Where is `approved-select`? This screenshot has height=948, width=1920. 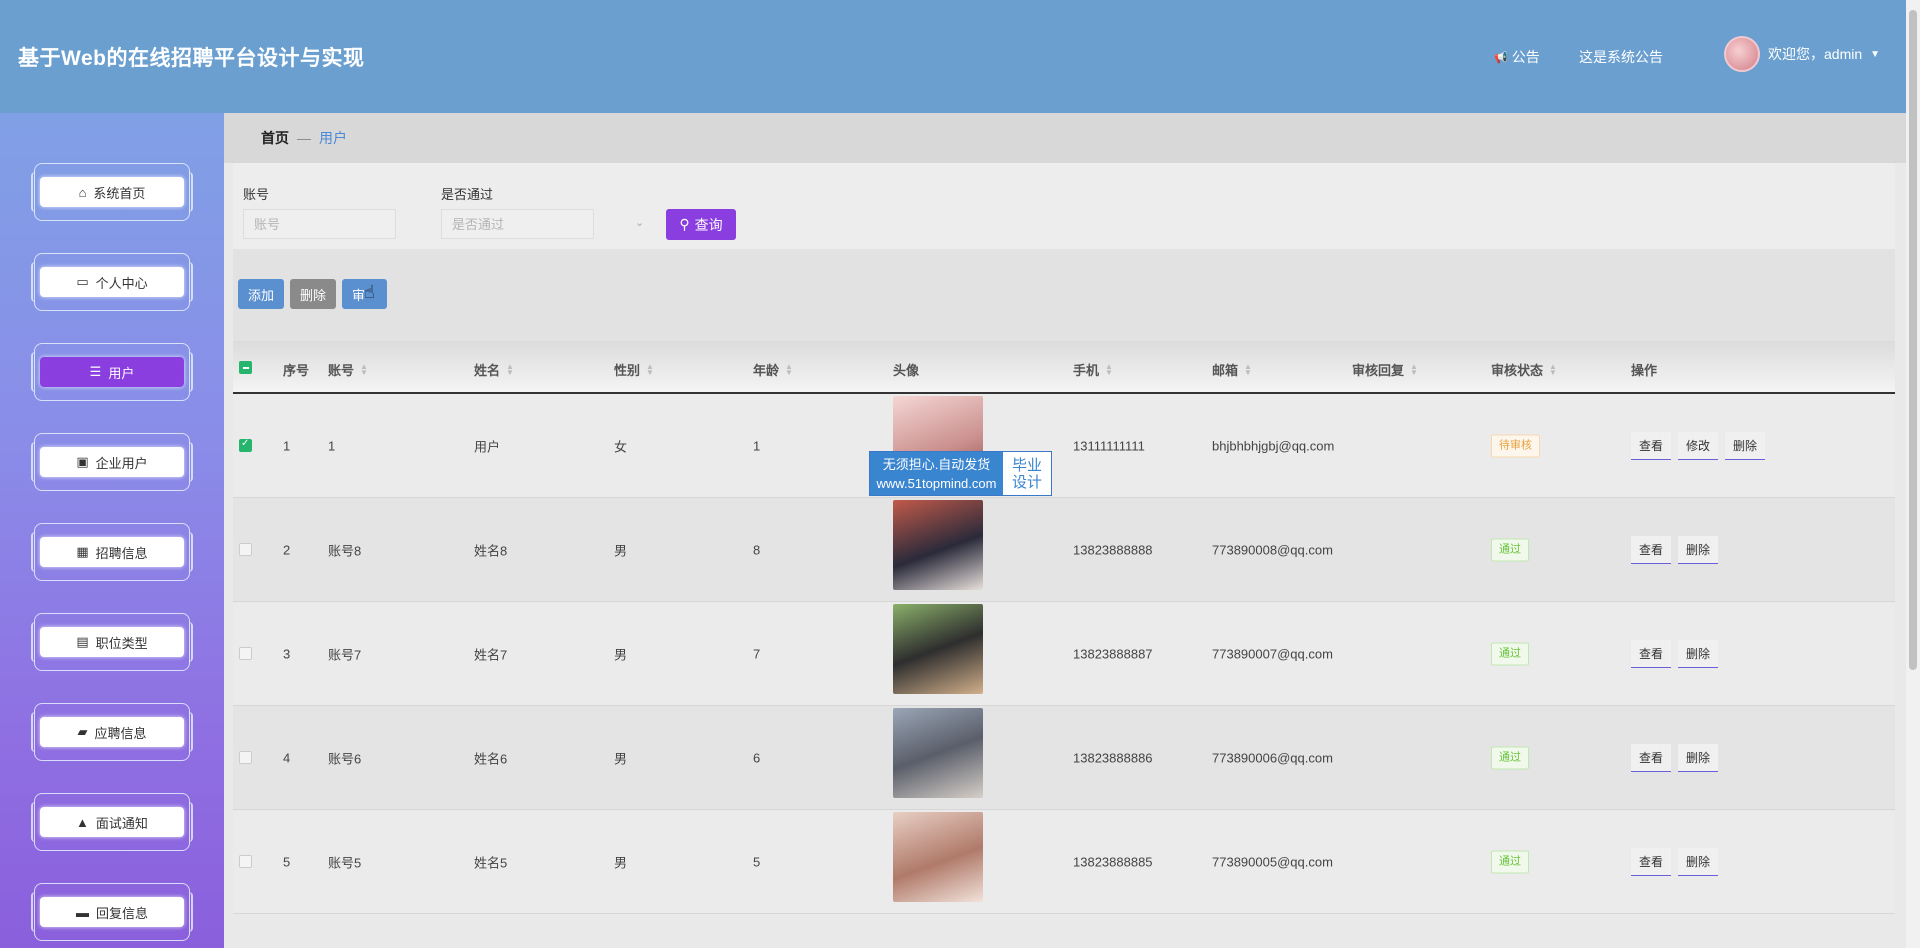 approved-select is located at coordinates (517, 224).